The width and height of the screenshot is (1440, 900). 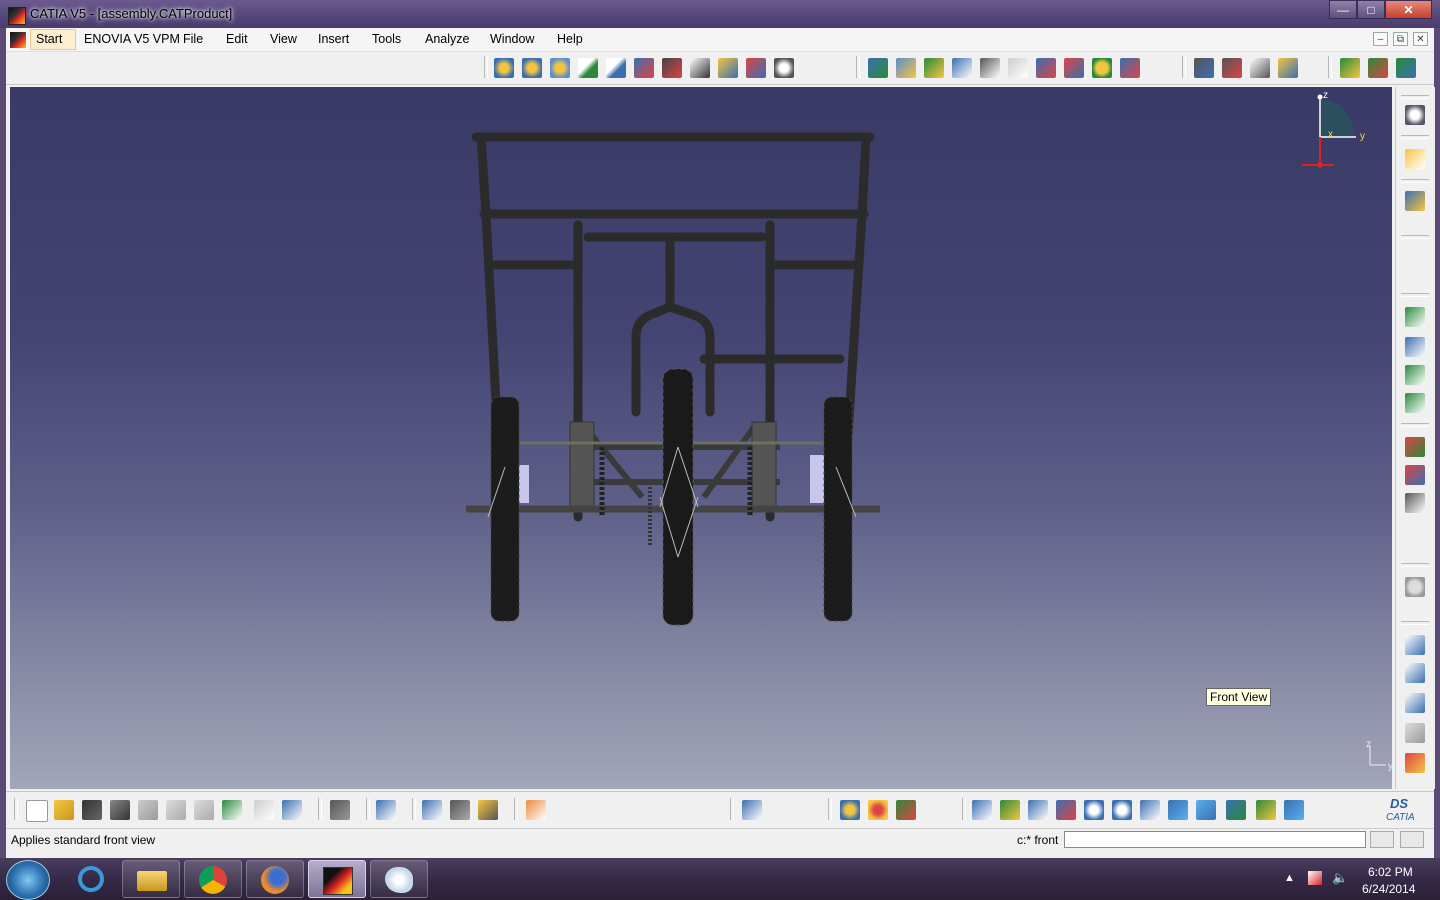 What do you see at coordinates (512, 39) in the screenshot?
I see `menu-window: Window` at bounding box center [512, 39].